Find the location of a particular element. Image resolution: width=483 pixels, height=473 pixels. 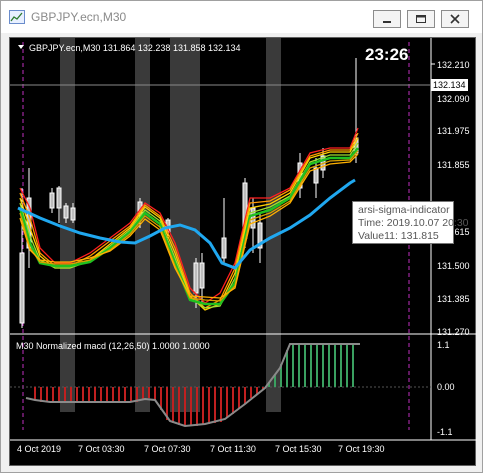

macd-tick: 1.1 is located at coordinates (443, 345).